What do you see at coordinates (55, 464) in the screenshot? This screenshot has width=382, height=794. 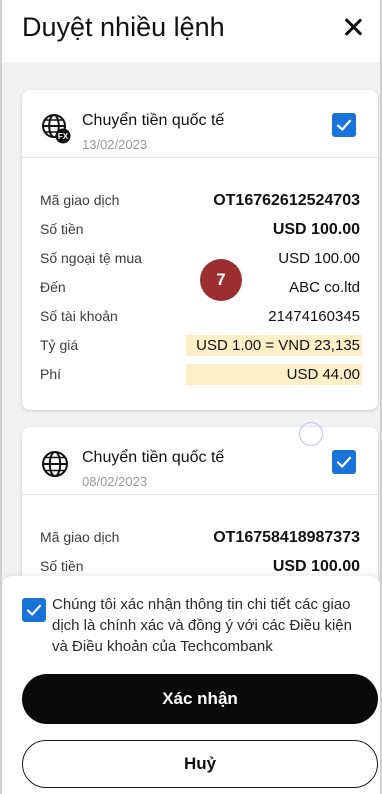 I see `globe-icon` at bounding box center [55, 464].